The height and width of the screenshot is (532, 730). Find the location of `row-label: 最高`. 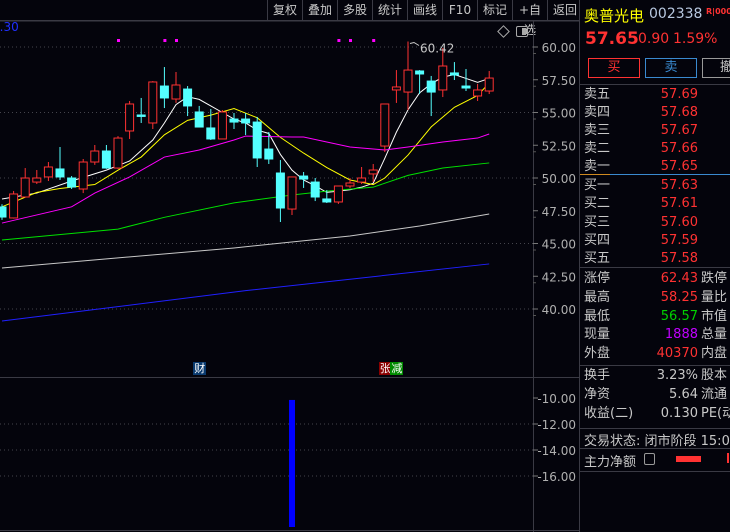

row-label: 最高 is located at coordinates (597, 297).